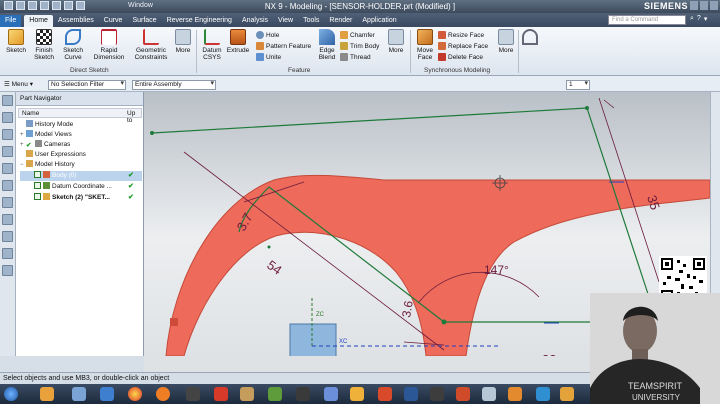 This screenshot has width=720, height=404. What do you see at coordinates (38, 21) in the screenshot?
I see `menu-home: Home` at bounding box center [38, 21].